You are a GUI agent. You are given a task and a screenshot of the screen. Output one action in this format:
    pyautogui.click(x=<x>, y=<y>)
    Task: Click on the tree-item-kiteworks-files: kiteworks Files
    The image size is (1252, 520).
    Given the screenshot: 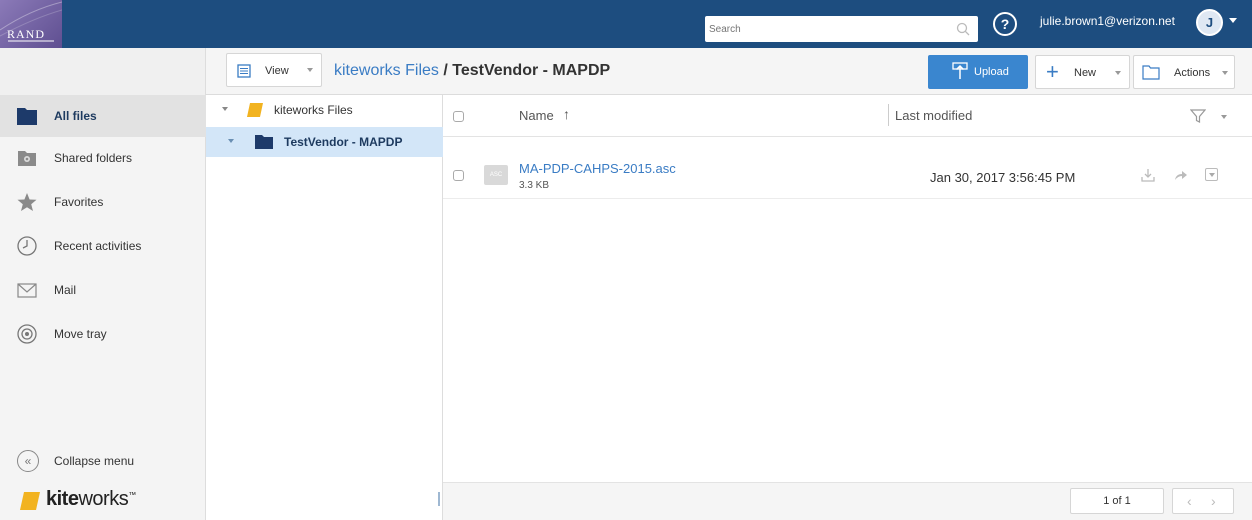 What is the action you would take?
    pyautogui.click(x=324, y=110)
    